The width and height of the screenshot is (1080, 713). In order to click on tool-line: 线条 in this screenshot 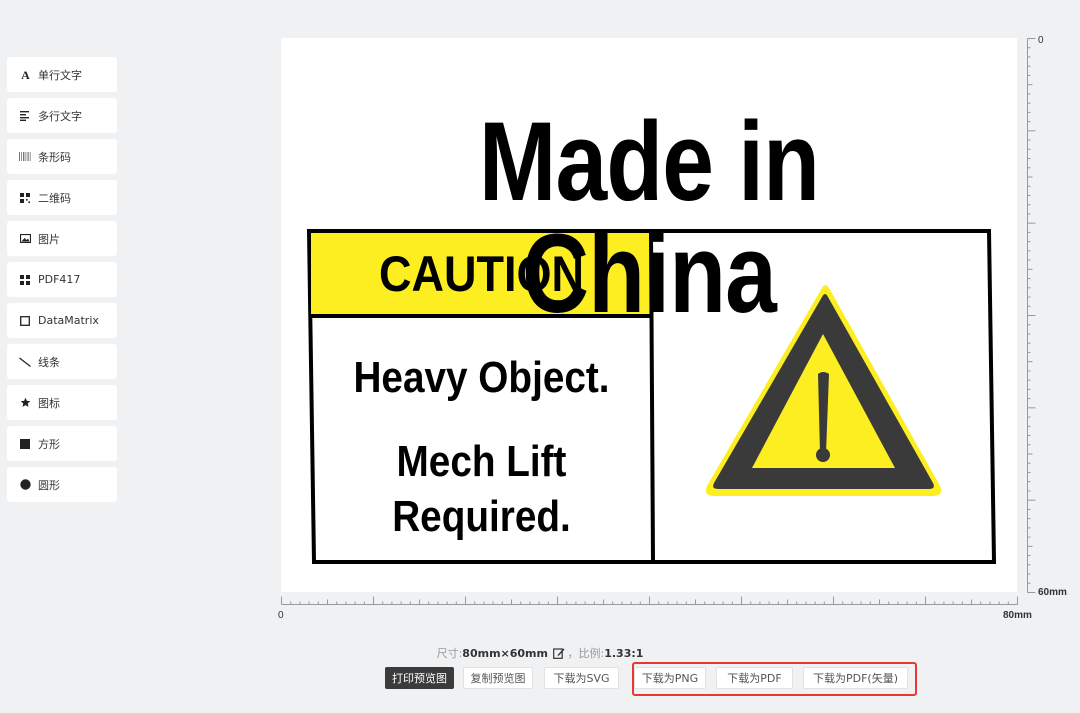, I will do `click(62, 361)`.